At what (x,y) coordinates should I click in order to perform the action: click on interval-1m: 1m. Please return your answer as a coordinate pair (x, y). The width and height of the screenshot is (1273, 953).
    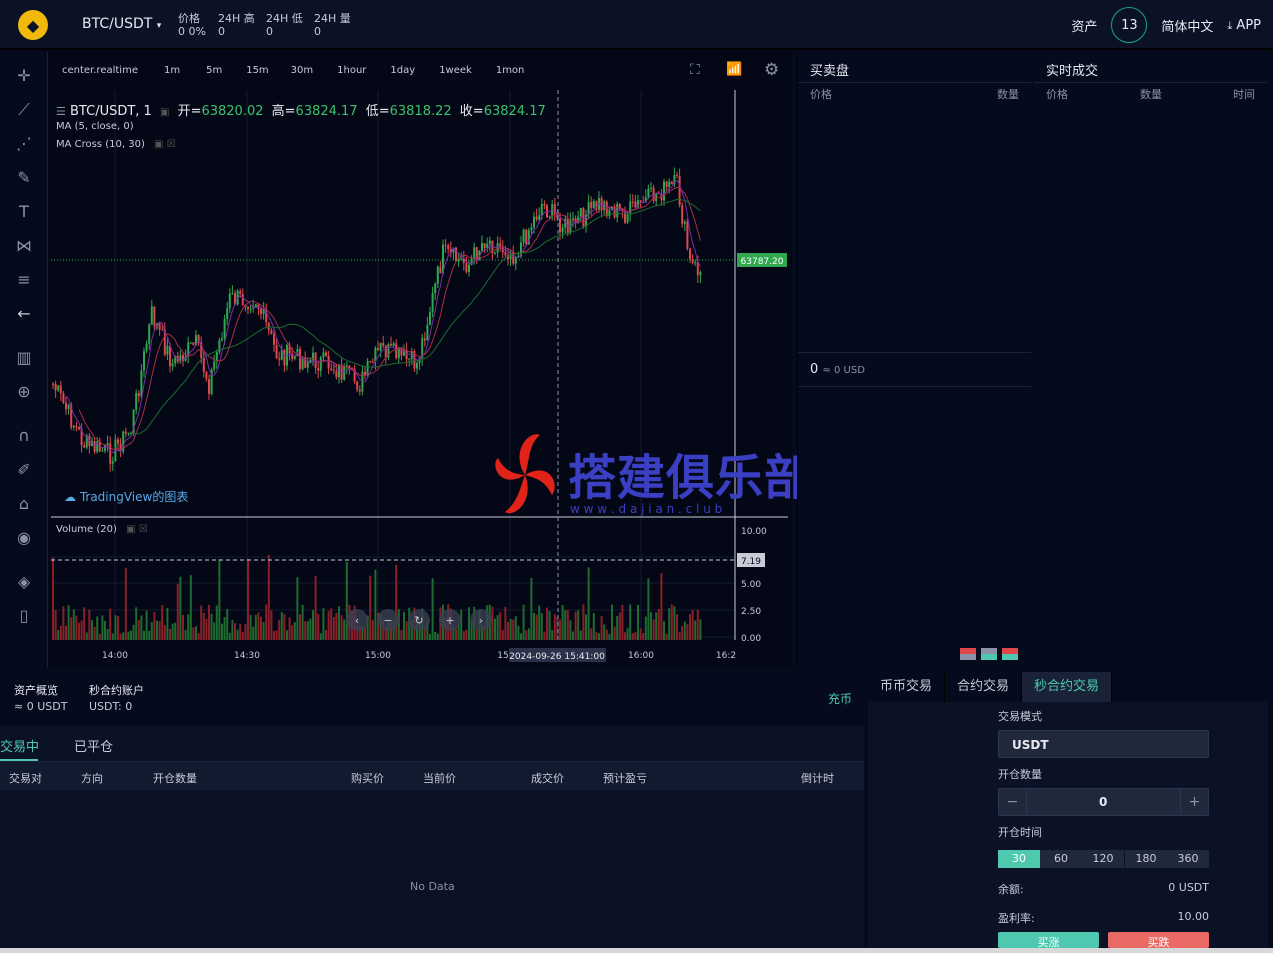
    Looking at the image, I should click on (172, 70).